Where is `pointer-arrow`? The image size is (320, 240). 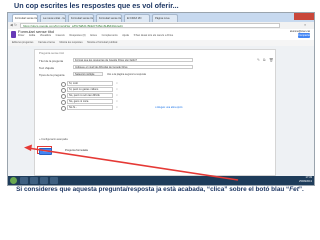 pointer-arrow is located at coordinates (131, 162).